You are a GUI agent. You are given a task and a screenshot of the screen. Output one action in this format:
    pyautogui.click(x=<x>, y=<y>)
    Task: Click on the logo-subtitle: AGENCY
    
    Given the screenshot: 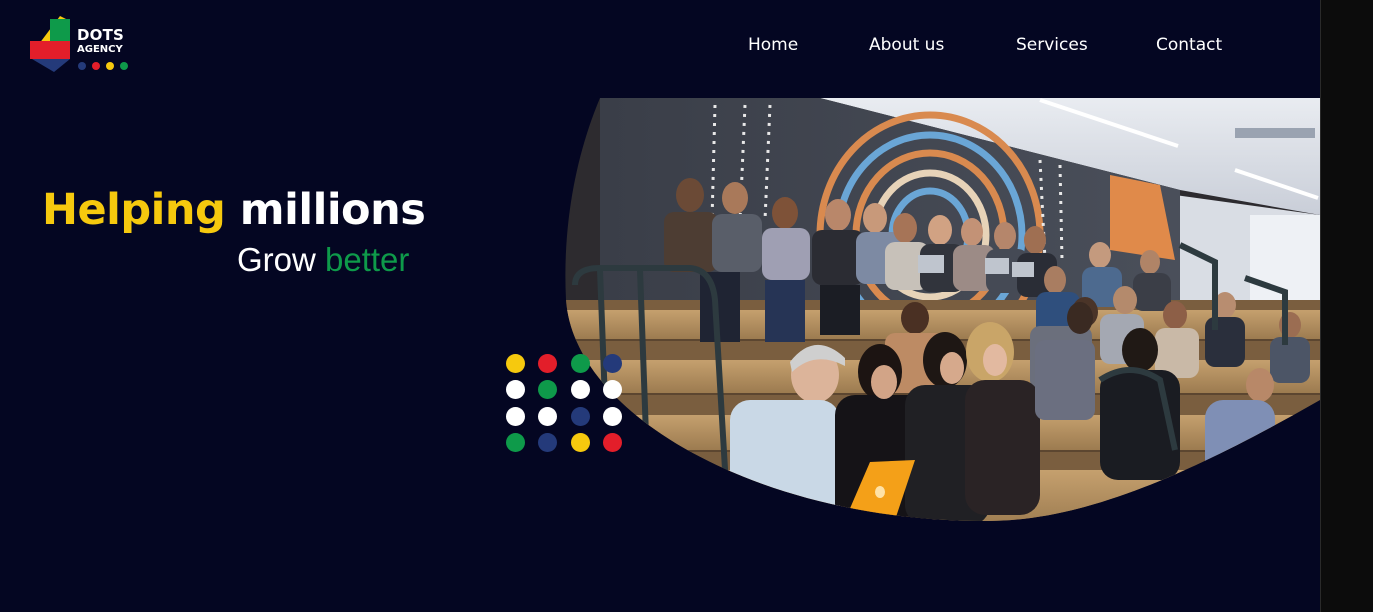 What is the action you would take?
    pyautogui.click(x=100, y=49)
    